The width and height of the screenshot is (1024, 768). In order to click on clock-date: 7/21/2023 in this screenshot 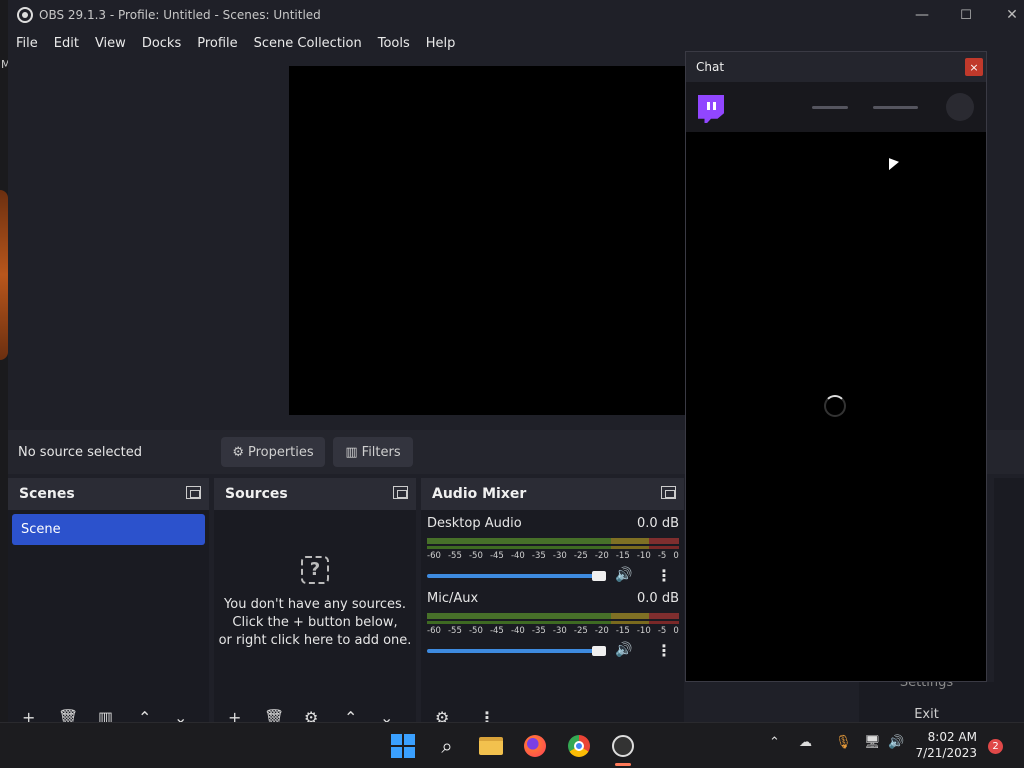, I will do `click(946, 753)`.